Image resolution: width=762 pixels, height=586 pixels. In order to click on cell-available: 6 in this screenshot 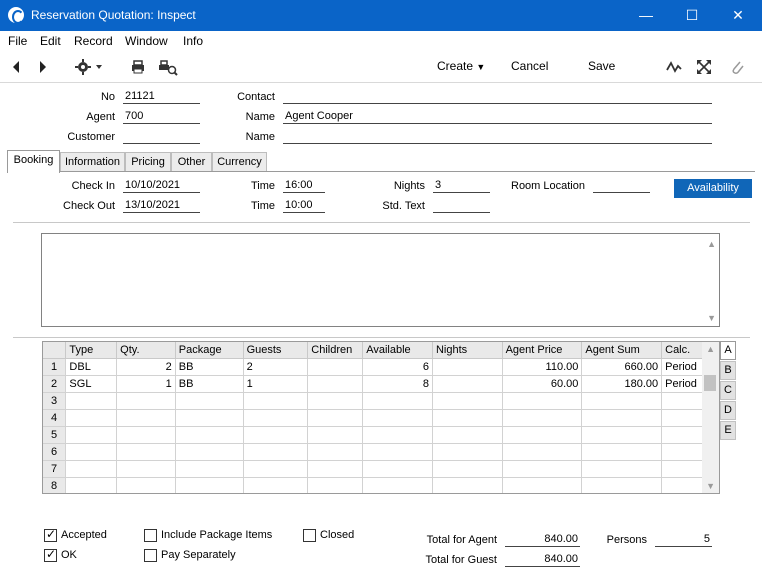, I will do `click(397, 367)`.